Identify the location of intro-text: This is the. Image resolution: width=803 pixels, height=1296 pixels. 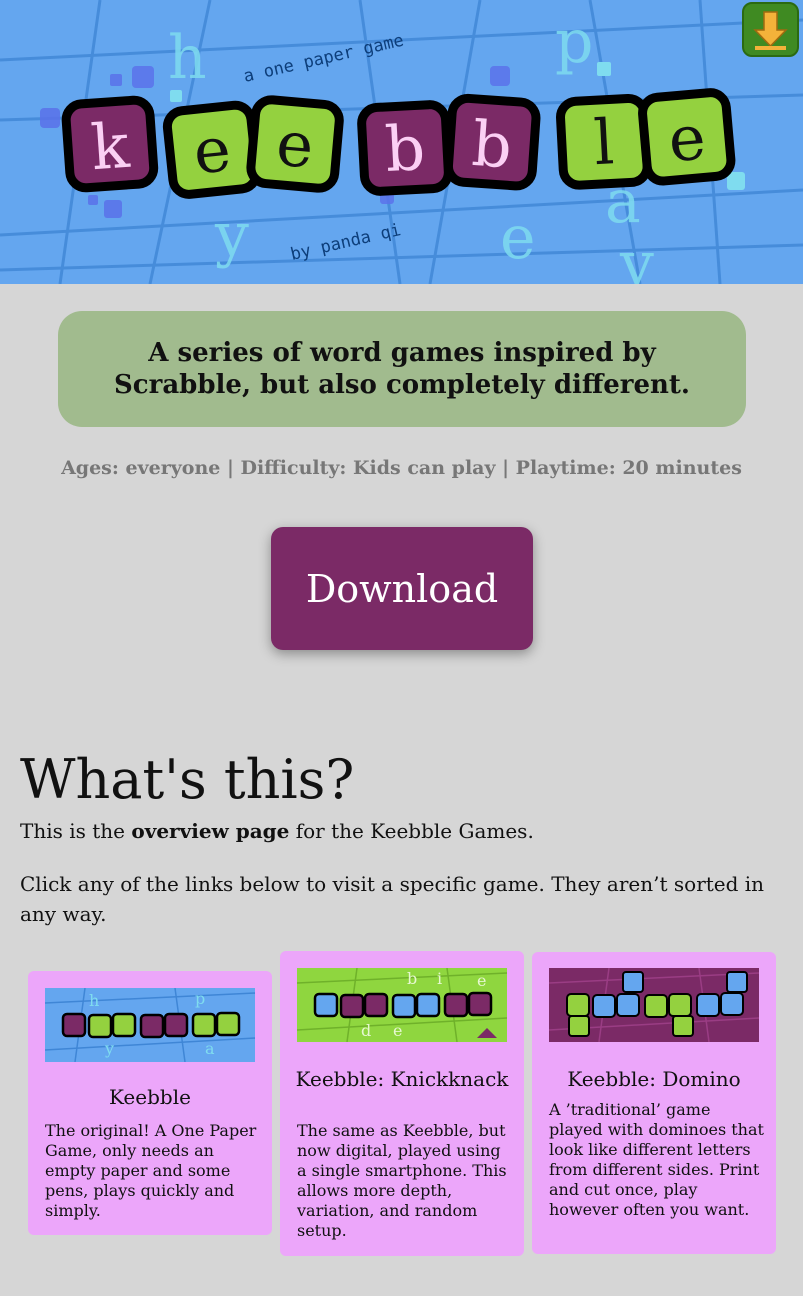
(76, 831).